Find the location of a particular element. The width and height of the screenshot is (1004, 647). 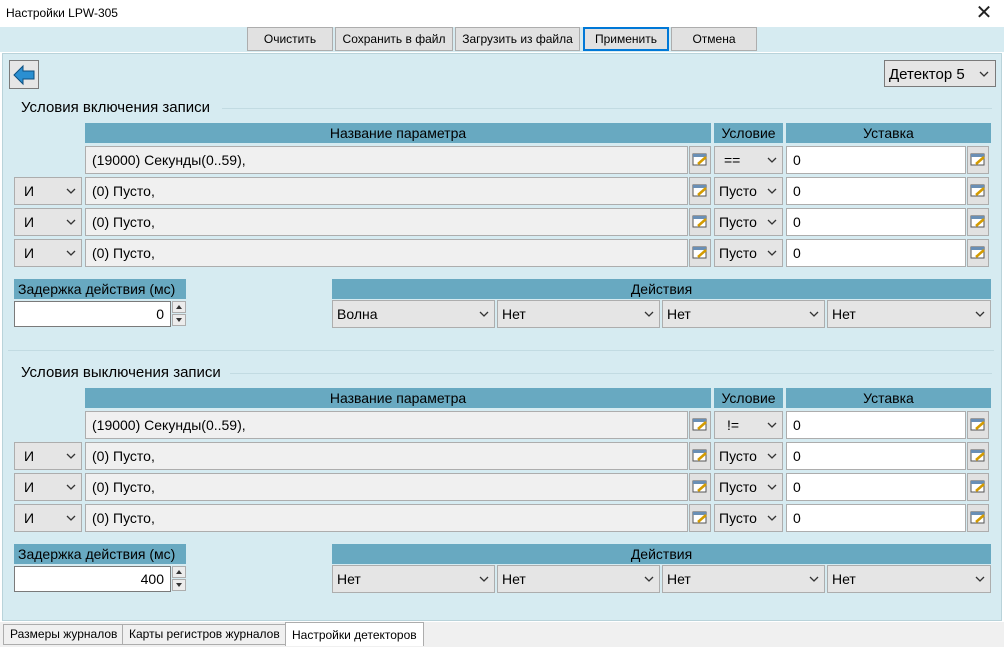

on-row-2-param-edit-button is located at coordinates (700, 222).